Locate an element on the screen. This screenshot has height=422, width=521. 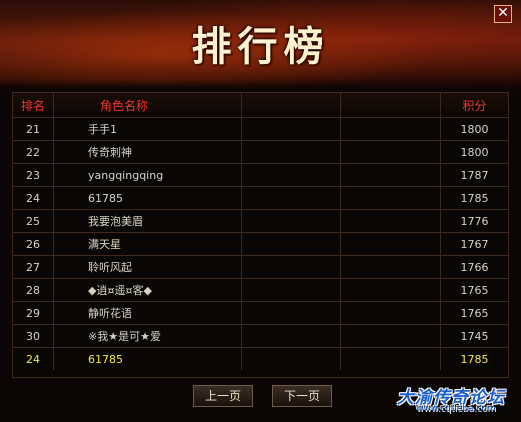
next-page-button: 下一页 is located at coordinates (302, 396).